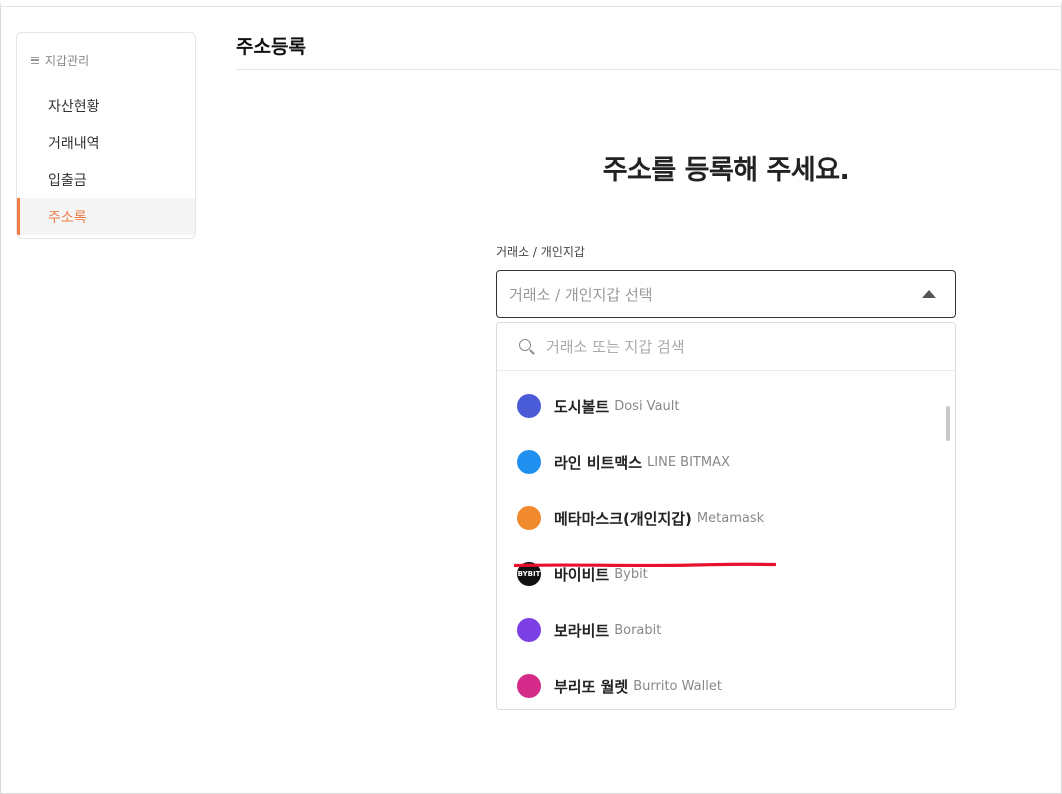 The image size is (1062, 794). Describe the element at coordinates (529, 518) in the screenshot. I see `metamask-fox-icon` at that location.